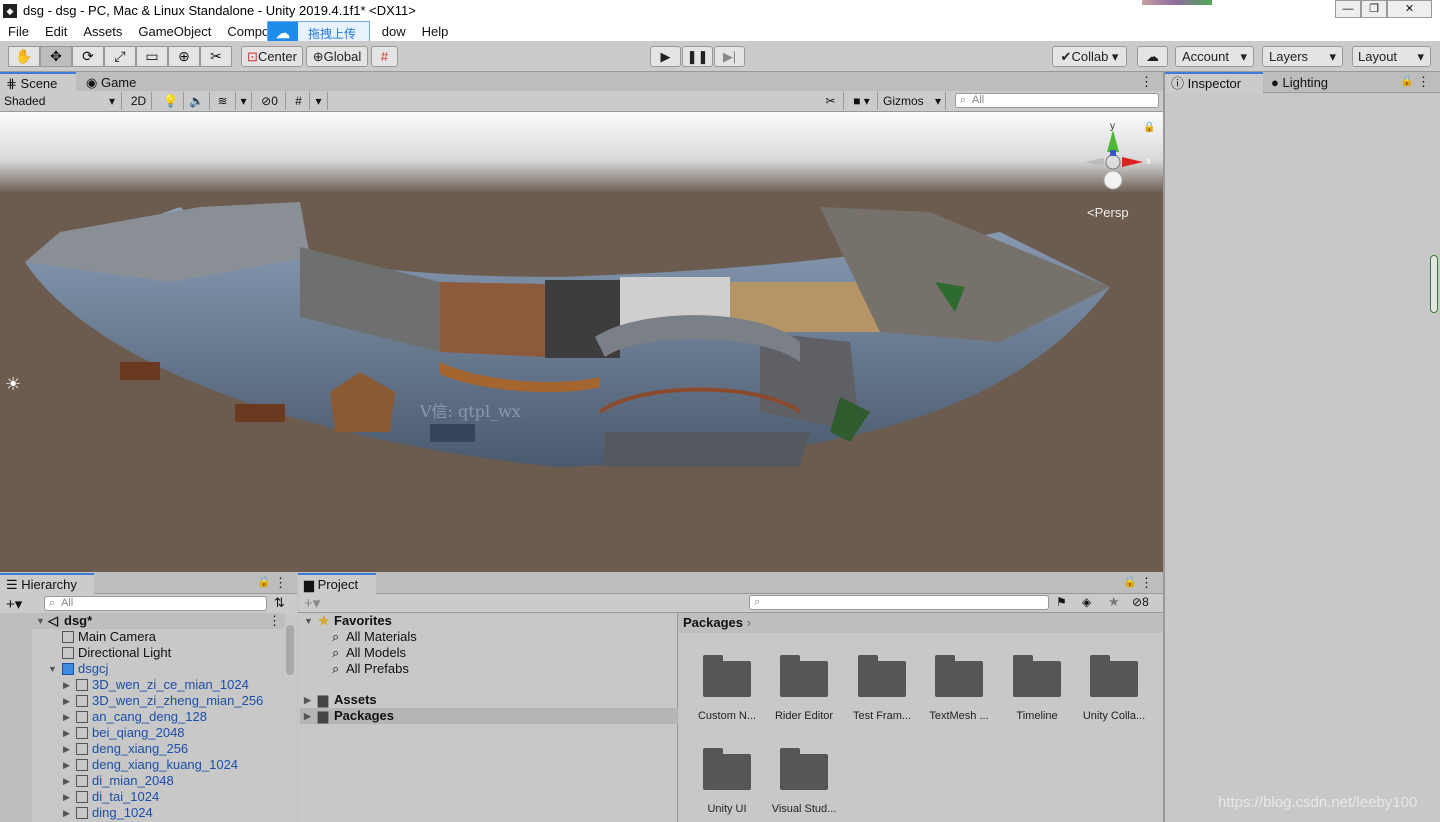 This screenshot has height=822, width=1440. I want to click on tab-project: ▆ Project, so click(337, 583).